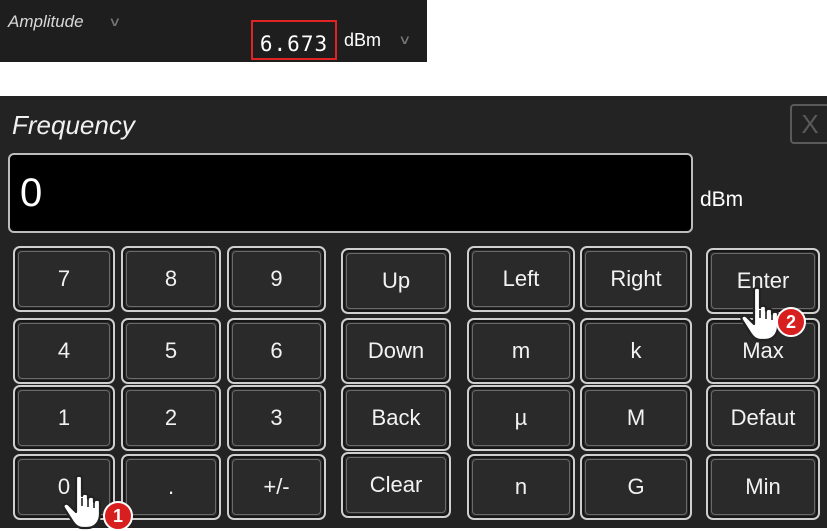  I want to click on key-nano: n, so click(521, 487).